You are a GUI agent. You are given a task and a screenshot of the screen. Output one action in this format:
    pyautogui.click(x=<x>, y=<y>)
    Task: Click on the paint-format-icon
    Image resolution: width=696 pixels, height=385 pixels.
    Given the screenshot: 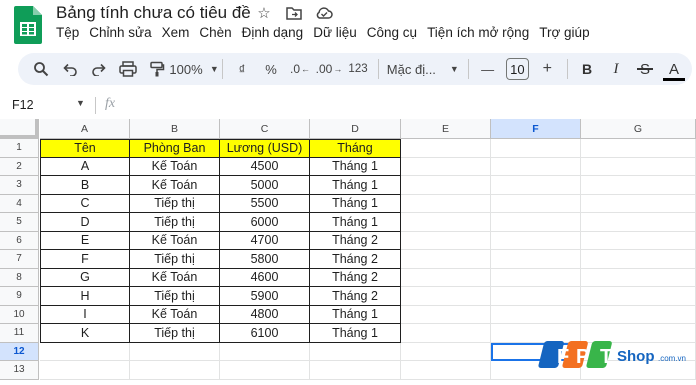 What is the action you would take?
    pyautogui.click(x=157, y=69)
    